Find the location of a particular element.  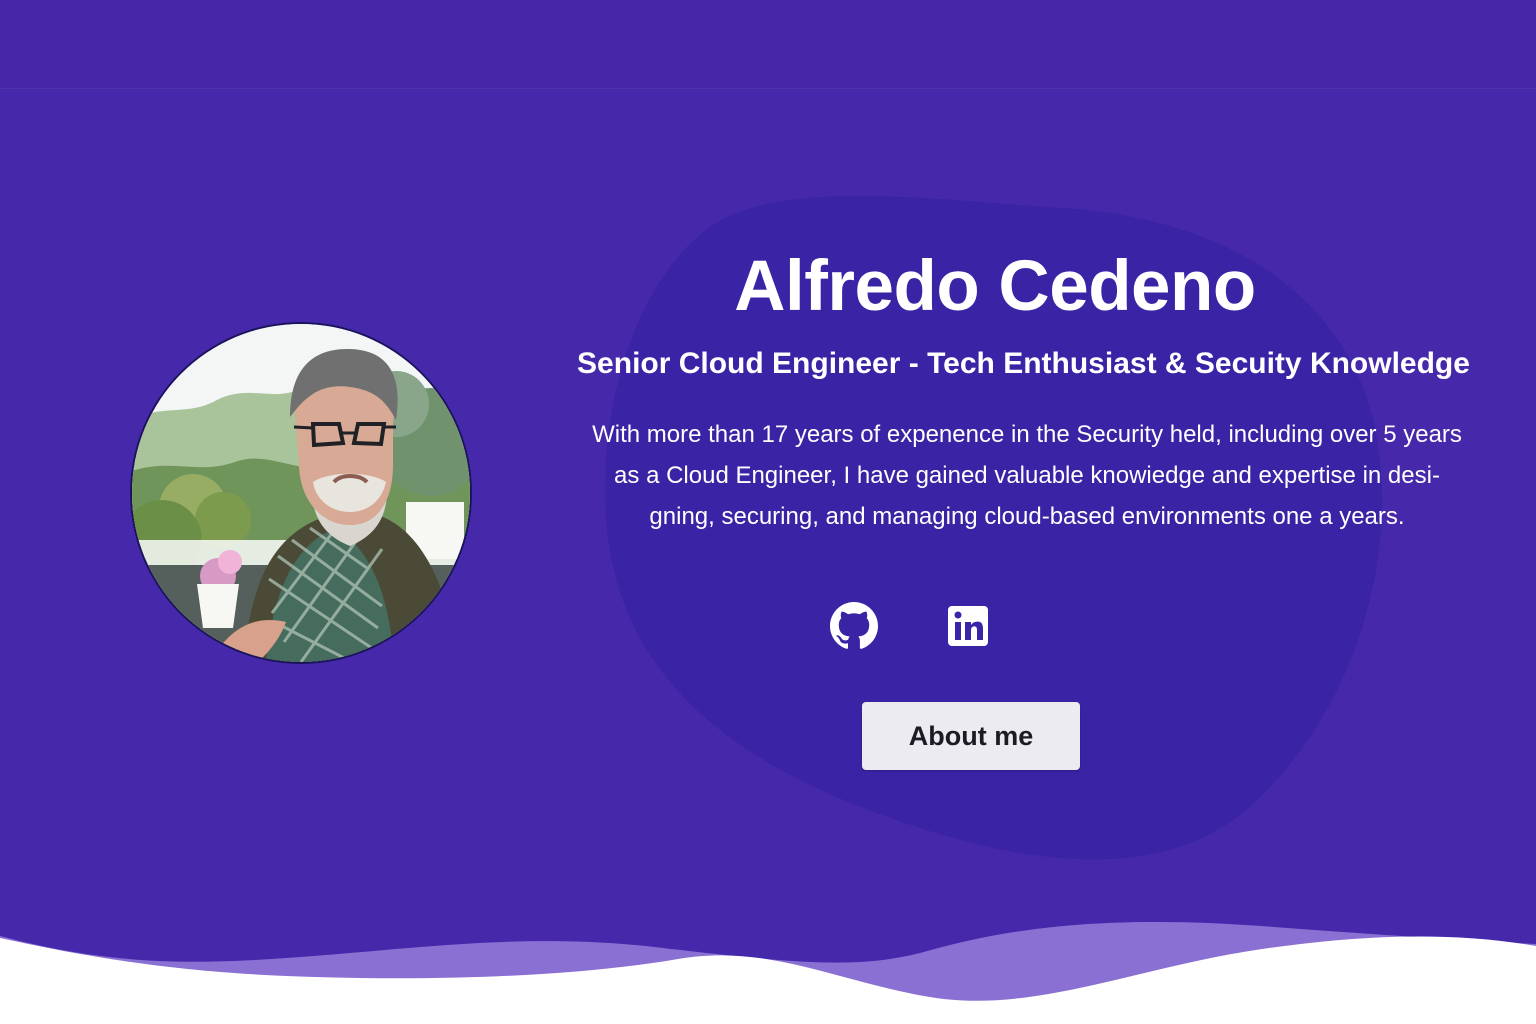

bottom-wave-divider is located at coordinates (768, 972).